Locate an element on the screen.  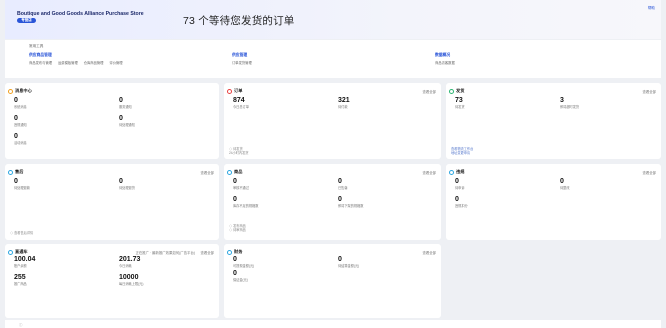
card-title: 商品 is located at coordinates (238, 171).